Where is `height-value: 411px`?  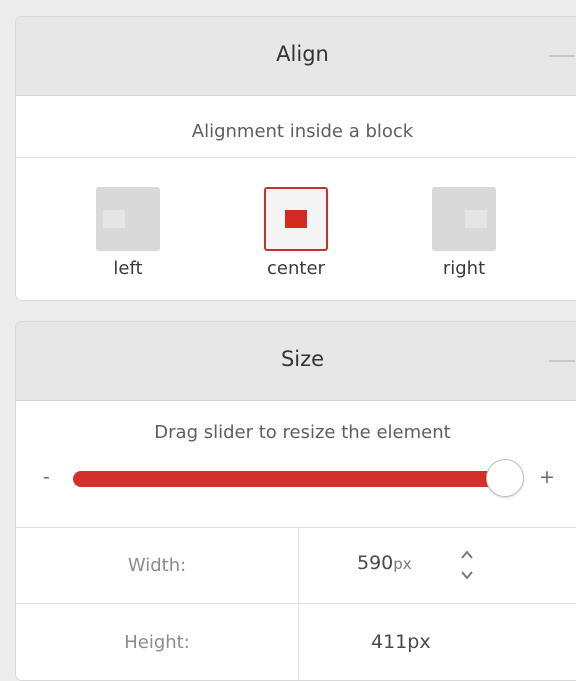
height-value: 411px is located at coordinates (401, 642).